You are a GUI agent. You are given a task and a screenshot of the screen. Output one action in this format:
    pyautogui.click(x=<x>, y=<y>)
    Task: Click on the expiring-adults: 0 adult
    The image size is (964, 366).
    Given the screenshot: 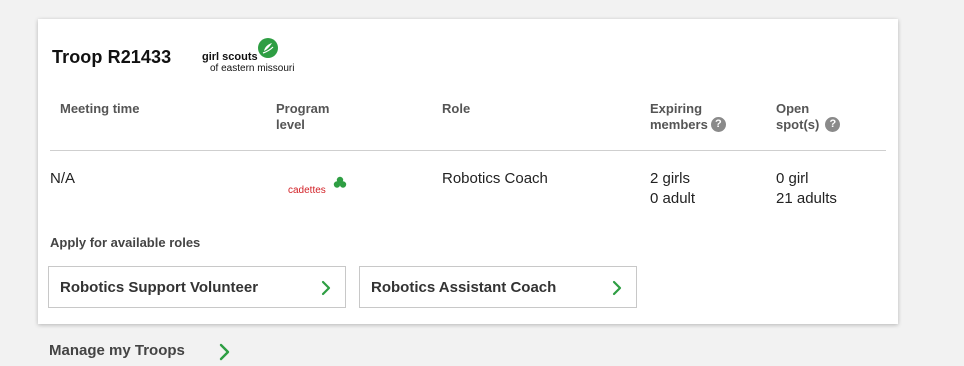 What is the action you would take?
    pyautogui.click(x=673, y=198)
    